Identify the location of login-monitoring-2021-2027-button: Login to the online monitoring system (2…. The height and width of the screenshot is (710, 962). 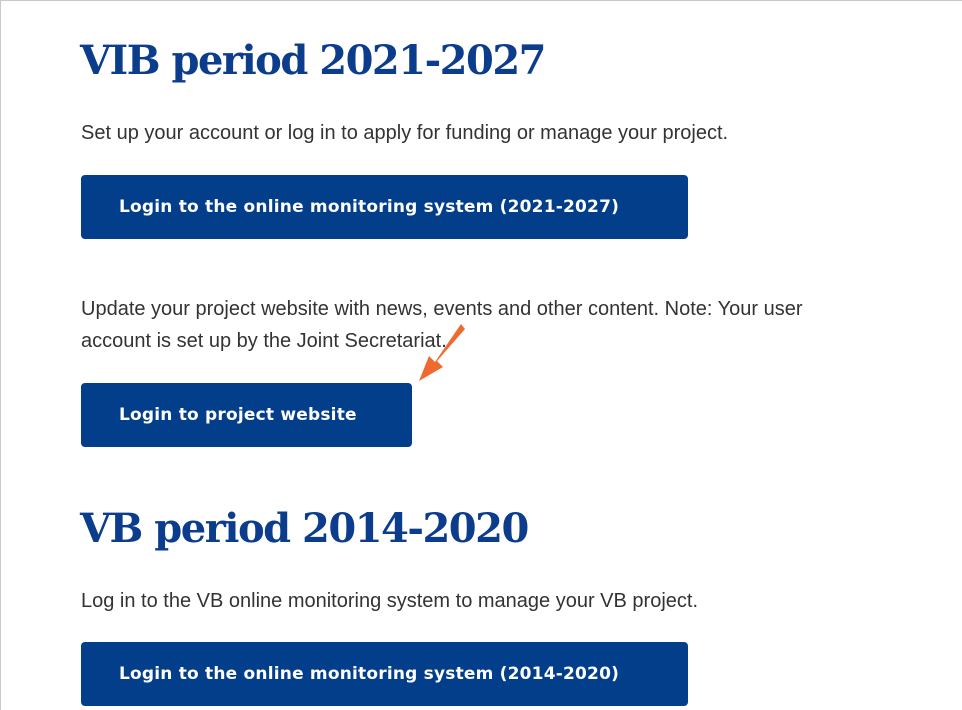
(384, 207).